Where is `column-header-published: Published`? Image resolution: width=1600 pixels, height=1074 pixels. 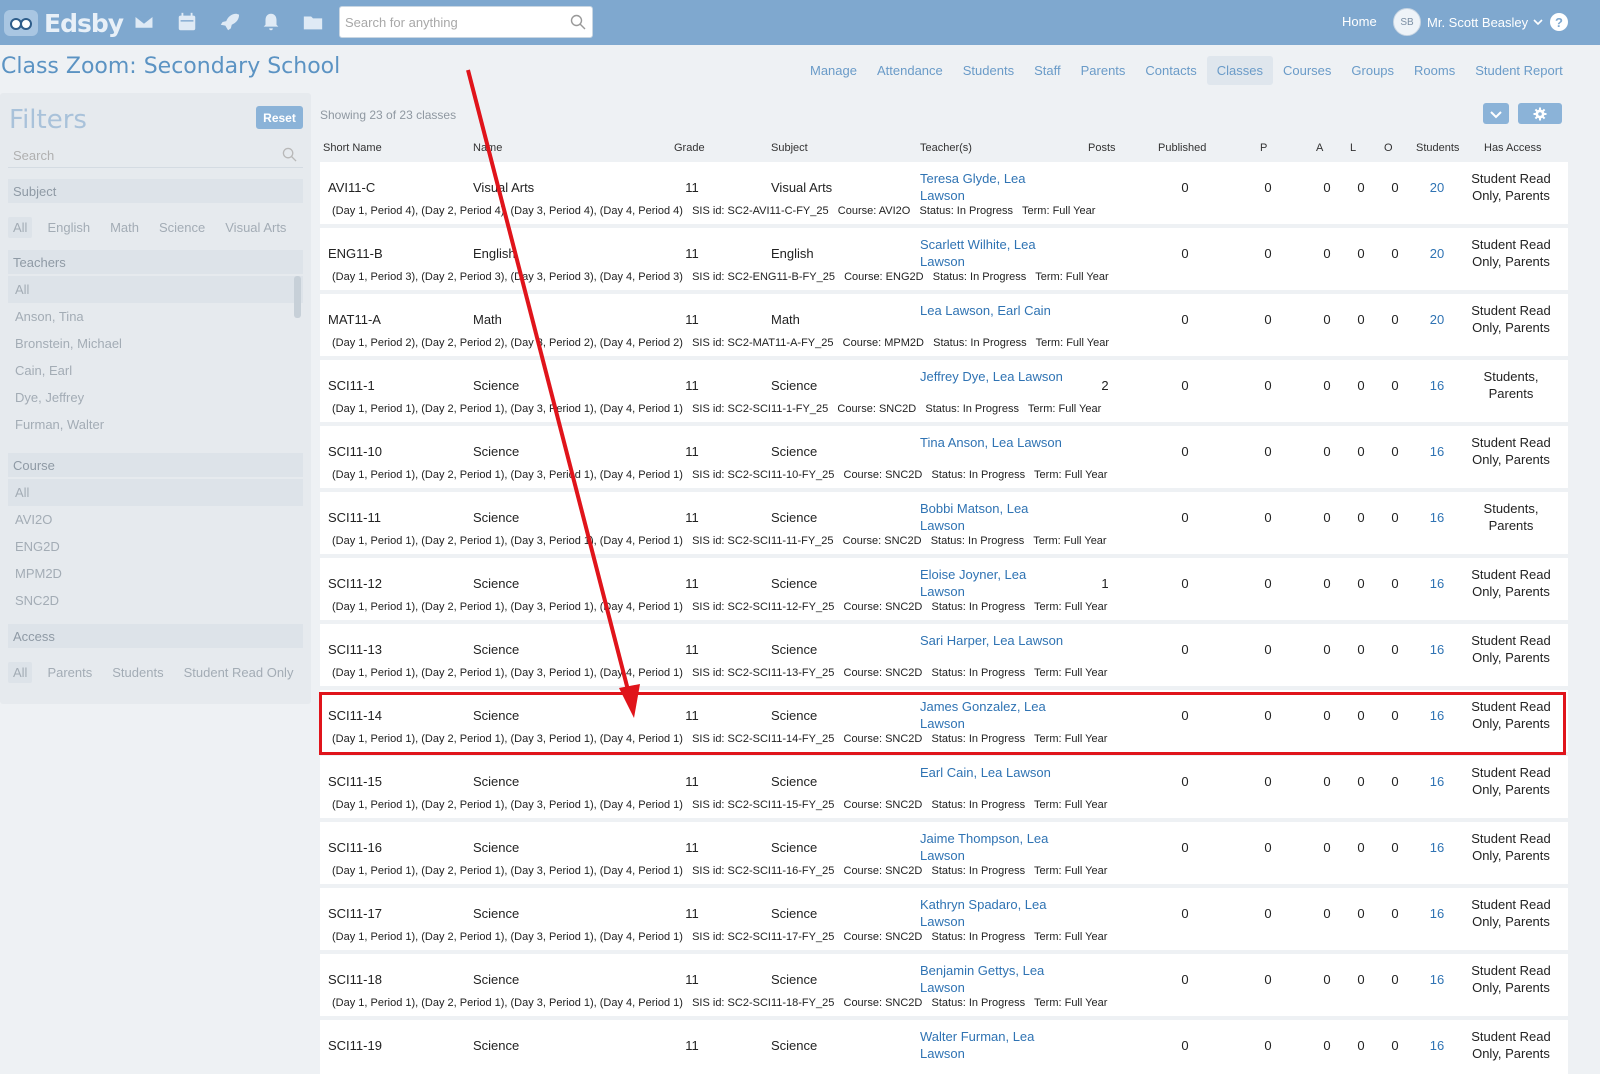
column-header-published: Published is located at coordinates (1182, 148).